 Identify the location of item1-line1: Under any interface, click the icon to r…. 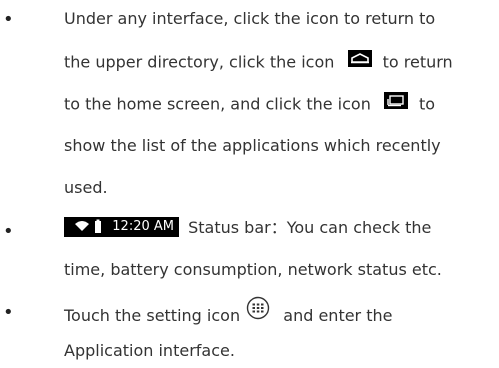
(250, 18).